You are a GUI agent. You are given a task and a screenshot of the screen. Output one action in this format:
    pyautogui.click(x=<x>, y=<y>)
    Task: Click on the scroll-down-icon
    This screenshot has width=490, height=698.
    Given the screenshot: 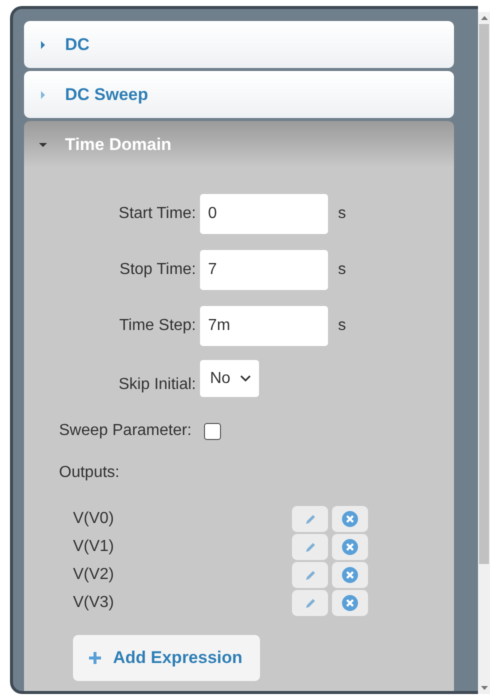 What is the action you would take?
    pyautogui.click(x=484, y=688)
    